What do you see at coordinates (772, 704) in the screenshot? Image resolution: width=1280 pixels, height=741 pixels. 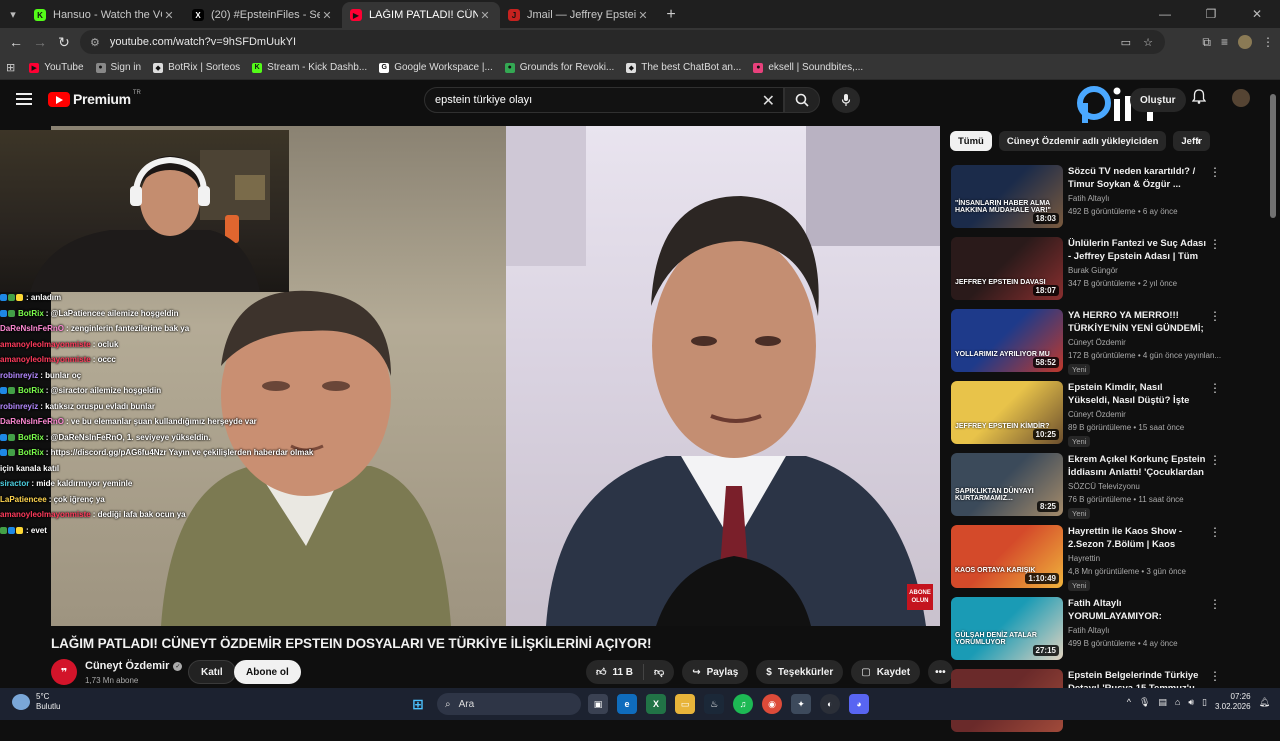 I see `chrome-icon: ◉` at bounding box center [772, 704].